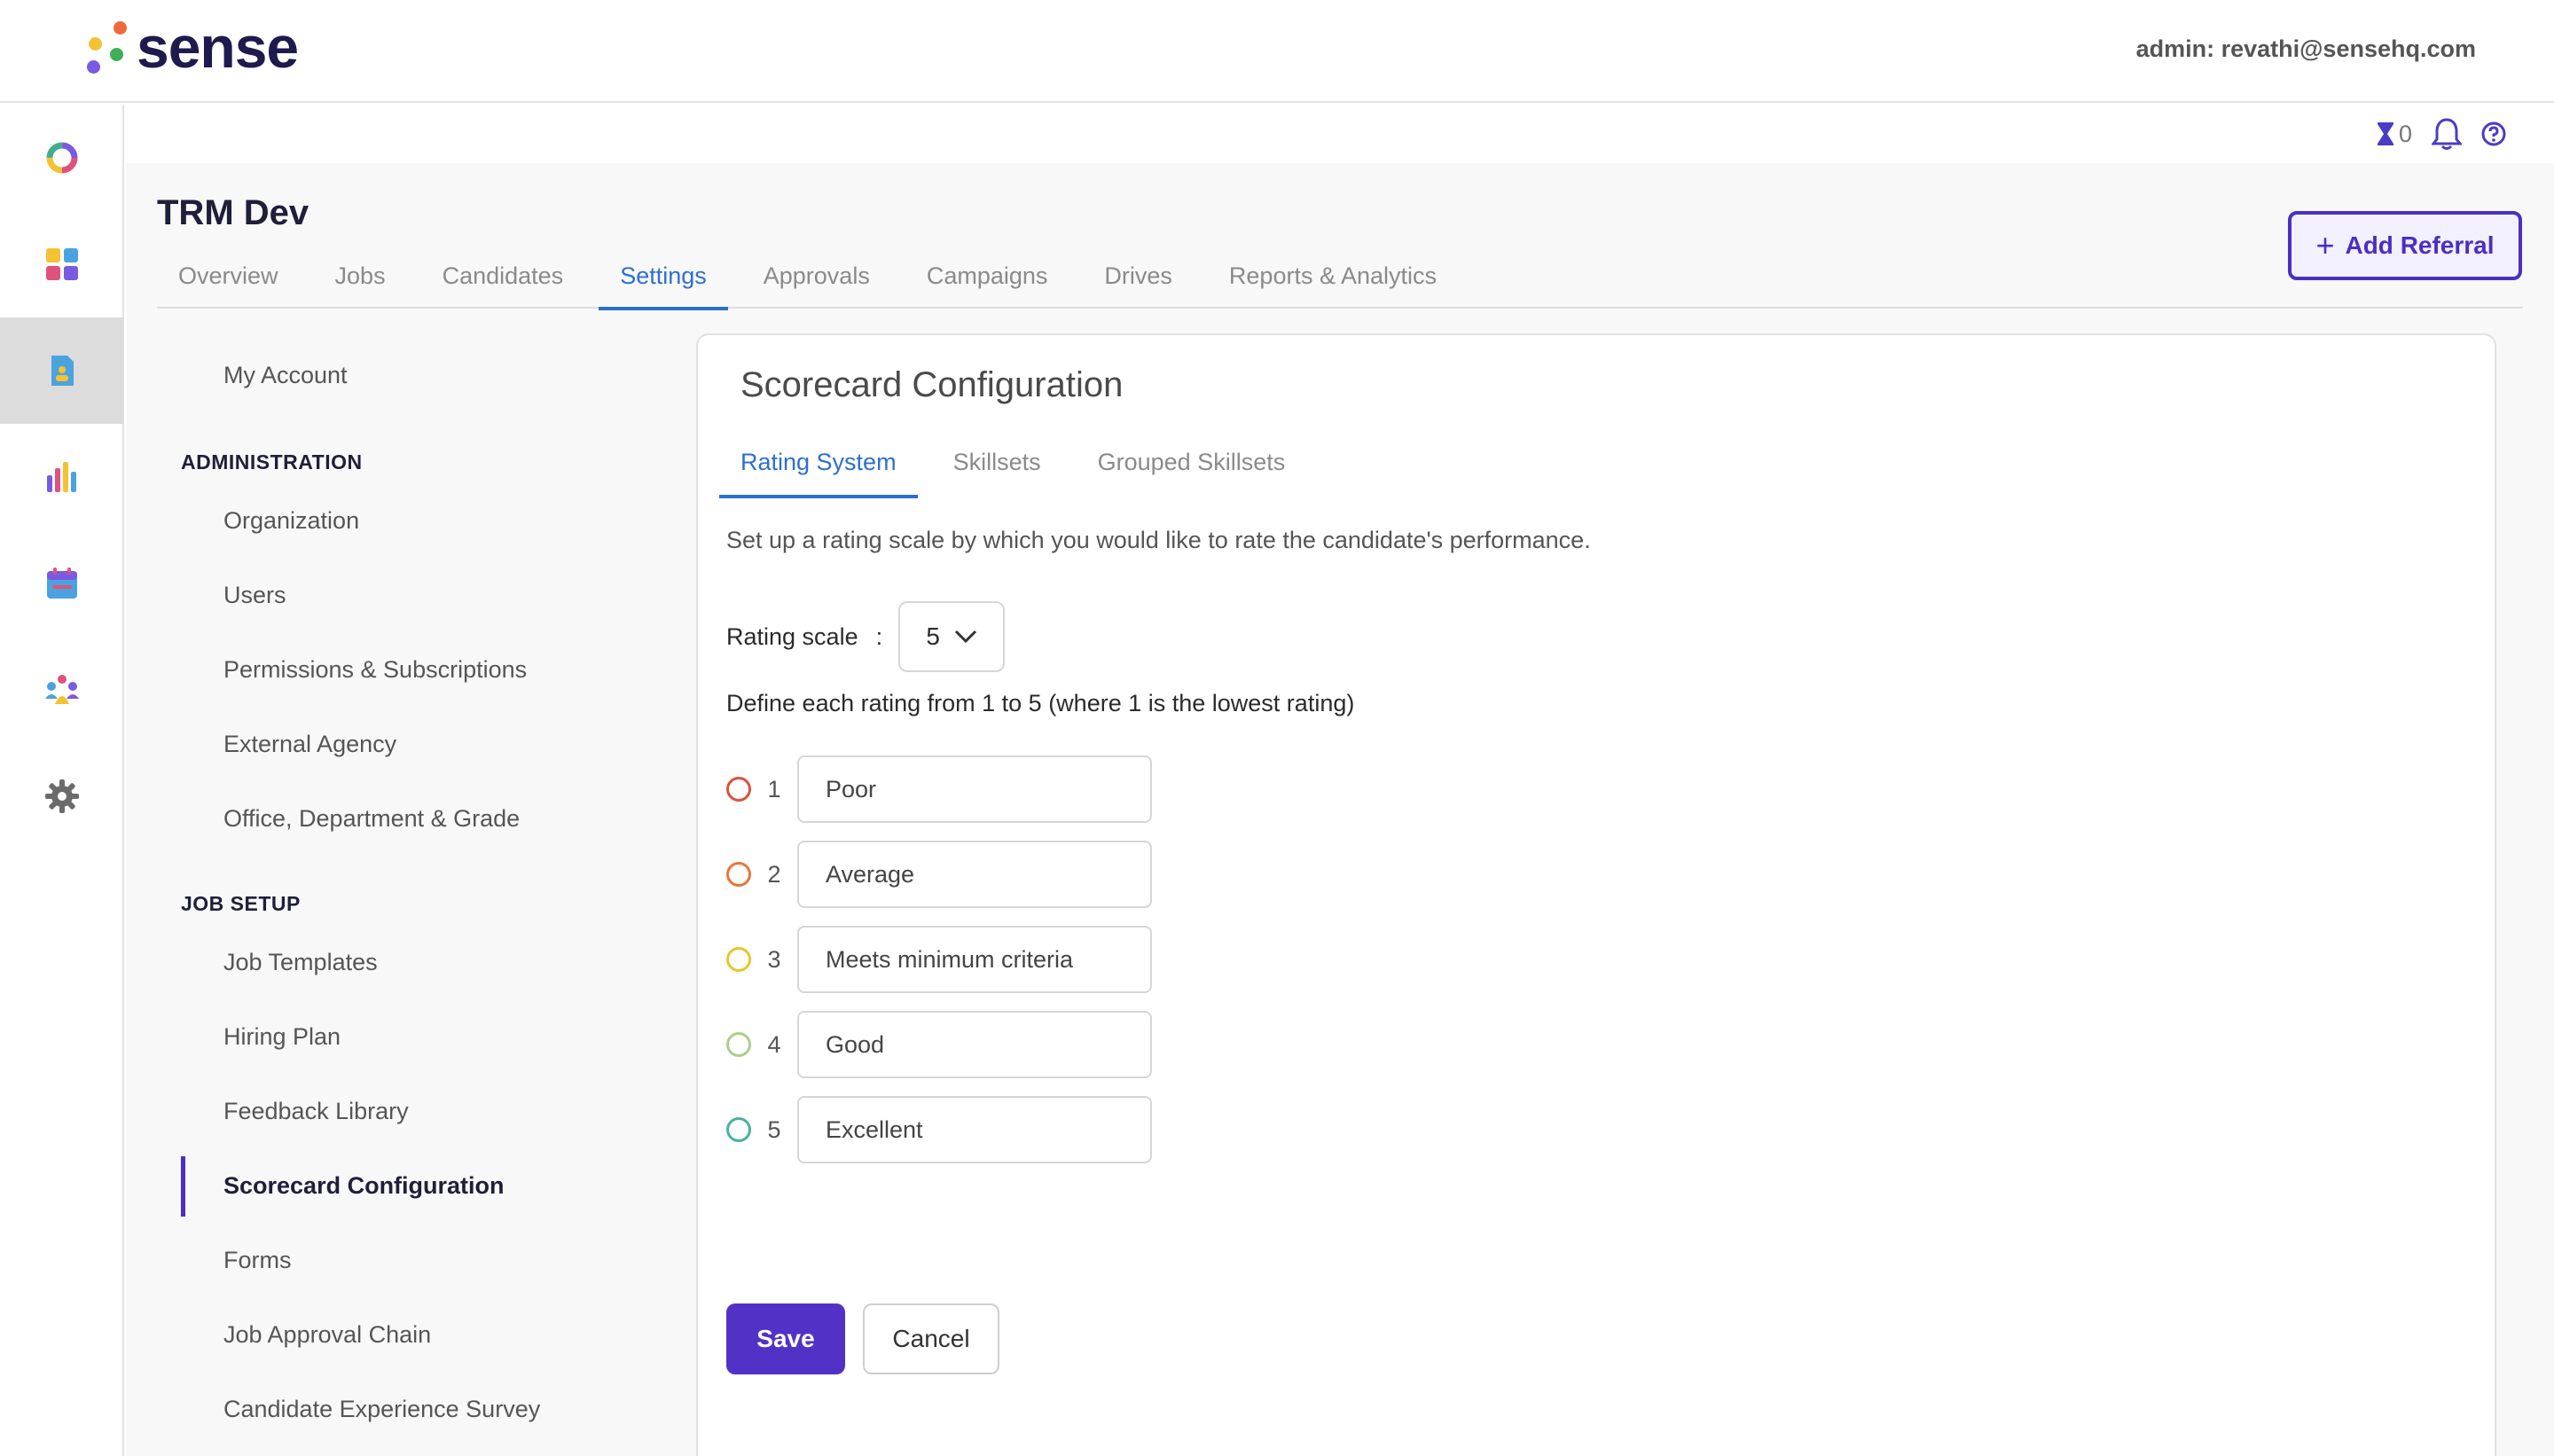 Image resolution: width=2554 pixels, height=1456 pixels. I want to click on rating-scale-colon: :, so click(879, 636).